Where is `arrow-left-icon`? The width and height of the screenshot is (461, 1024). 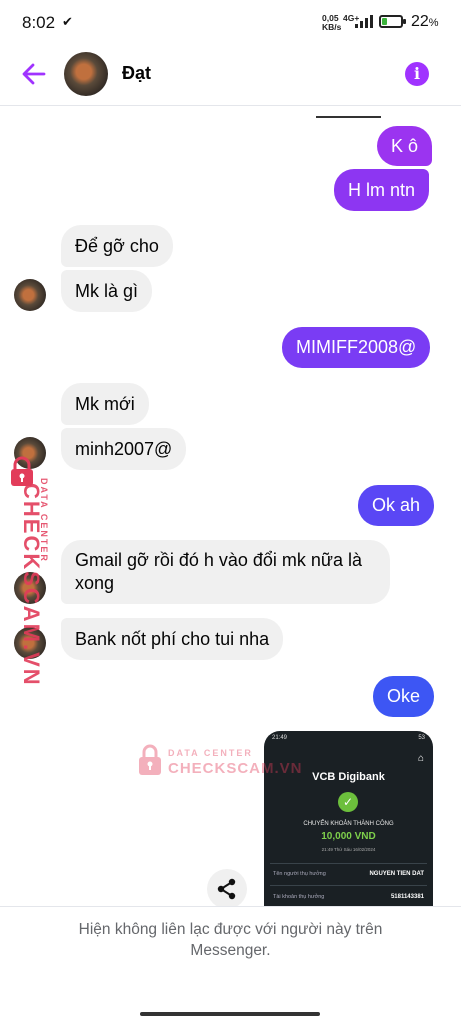
arrow-left-icon is located at coordinates (34, 74).